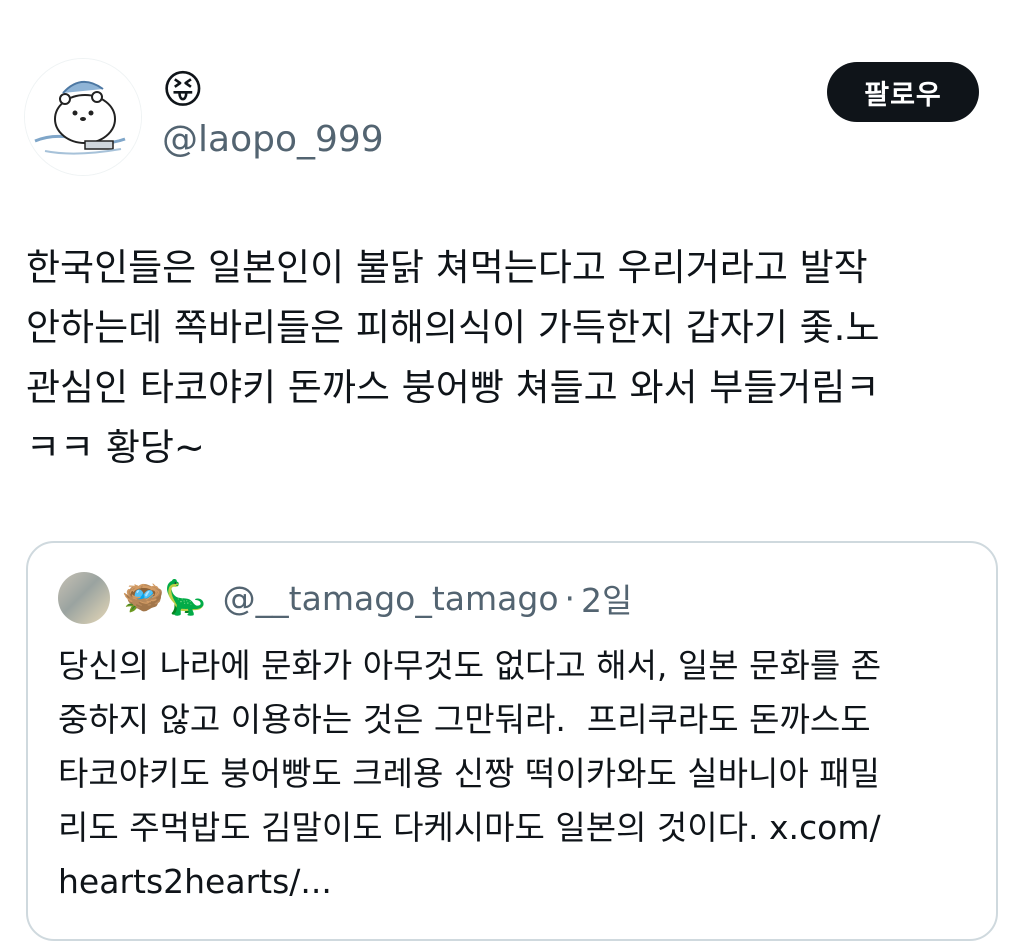  I want to click on author-avatar, so click(83, 117).